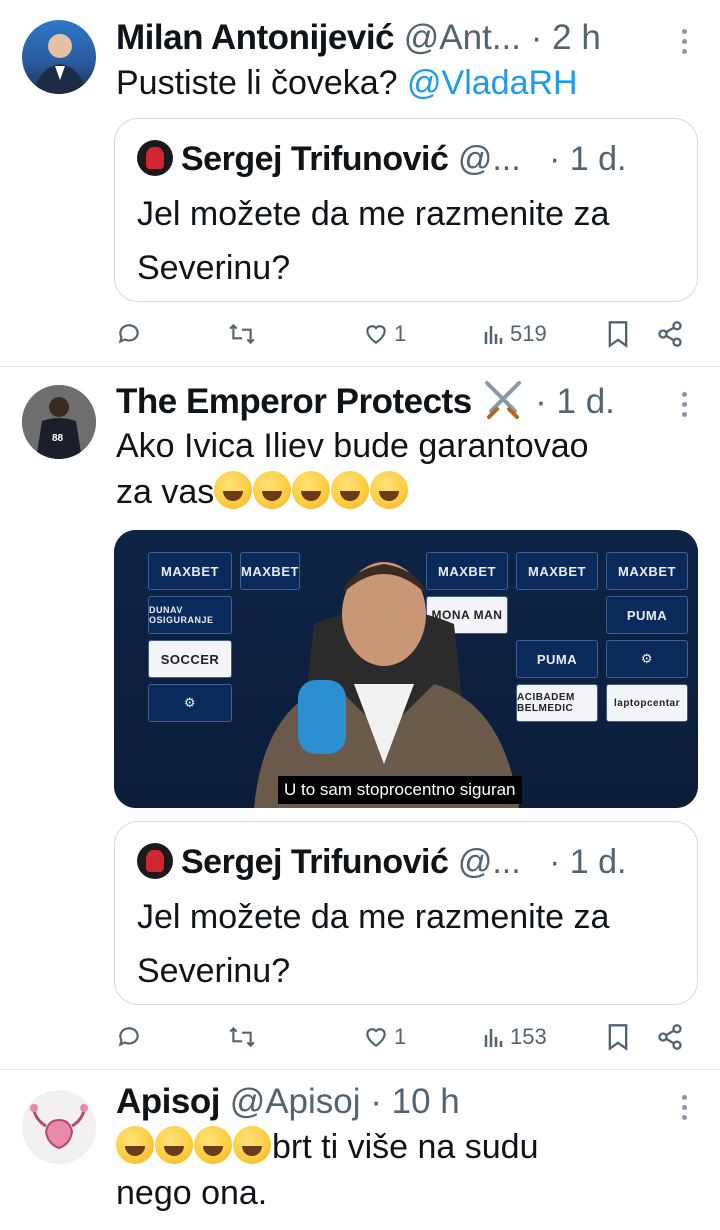  I want to click on tweet-text: brt ti više na sudu nego ona., so click(327, 1170).